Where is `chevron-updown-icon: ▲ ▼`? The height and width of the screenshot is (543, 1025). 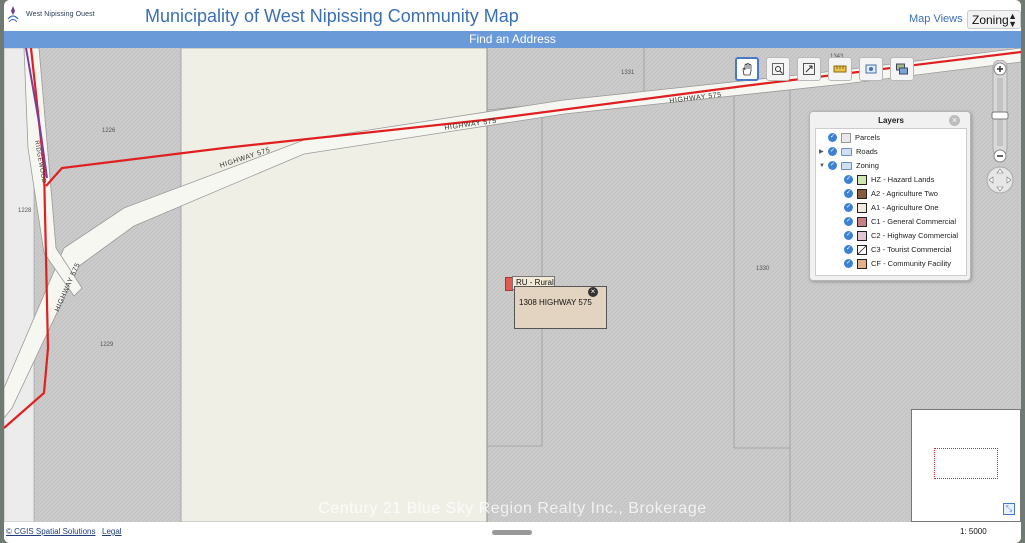
chevron-updown-icon: ▲ ▼ is located at coordinates (1012, 20).